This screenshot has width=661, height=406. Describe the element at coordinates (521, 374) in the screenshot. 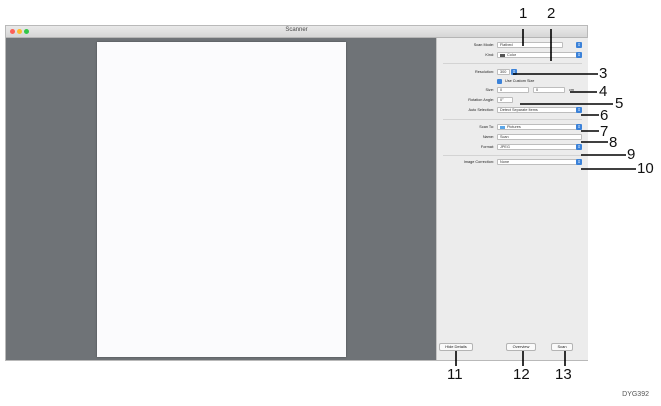

I see `callout-12: 12` at that location.